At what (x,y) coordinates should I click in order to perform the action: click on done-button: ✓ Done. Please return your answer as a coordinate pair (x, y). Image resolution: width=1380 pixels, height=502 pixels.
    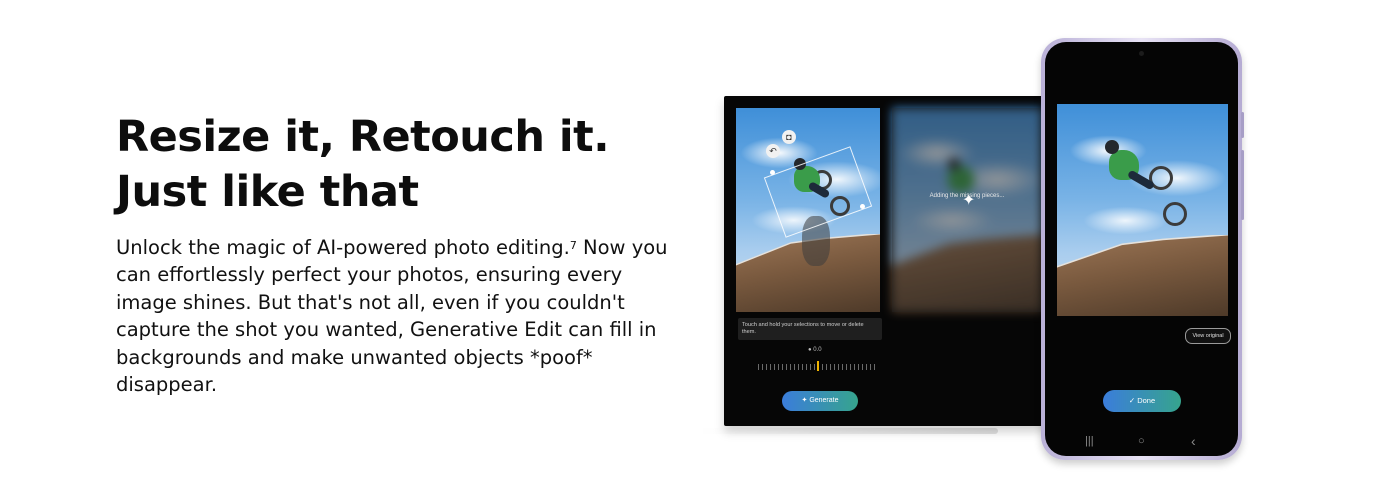
    Looking at the image, I should click on (1142, 401).